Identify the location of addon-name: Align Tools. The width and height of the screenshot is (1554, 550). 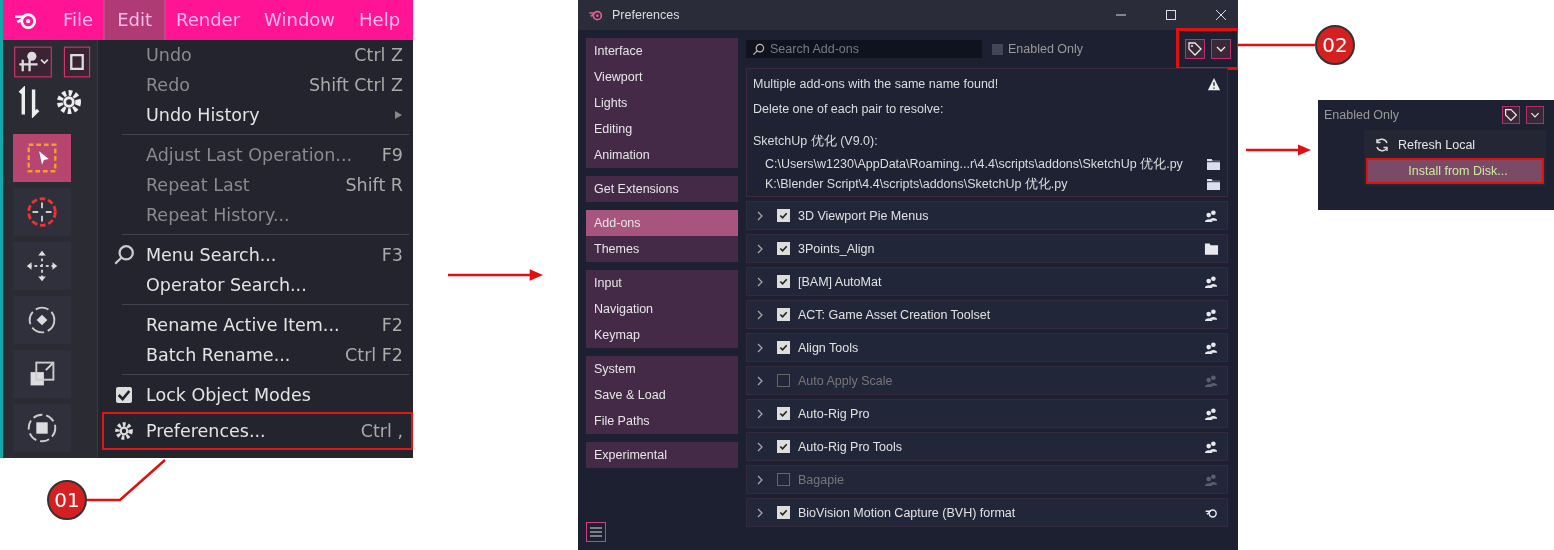
(828, 347).